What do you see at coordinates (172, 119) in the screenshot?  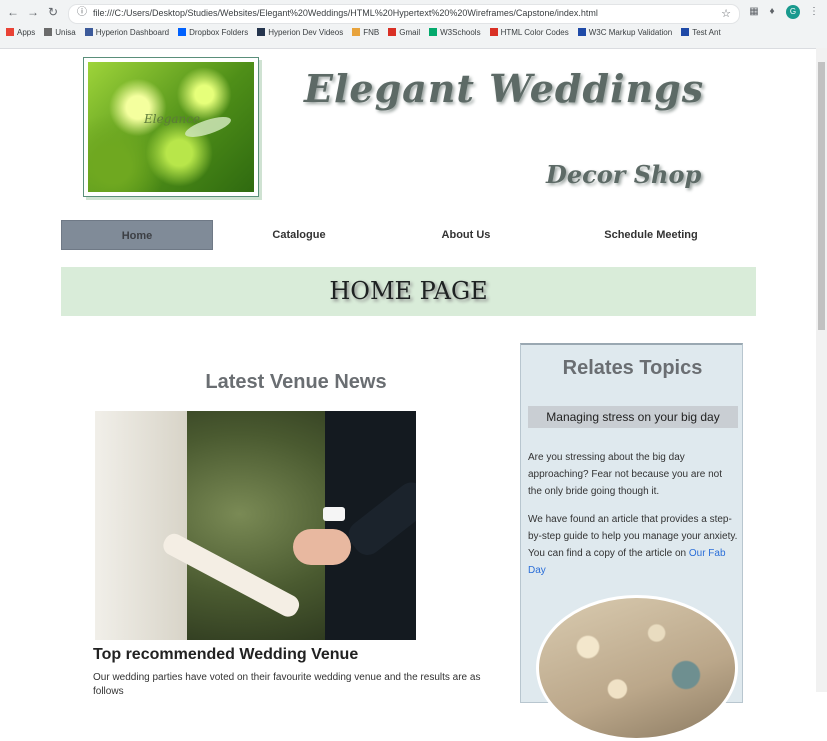 I see `logo-text: Elegance` at bounding box center [172, 119].